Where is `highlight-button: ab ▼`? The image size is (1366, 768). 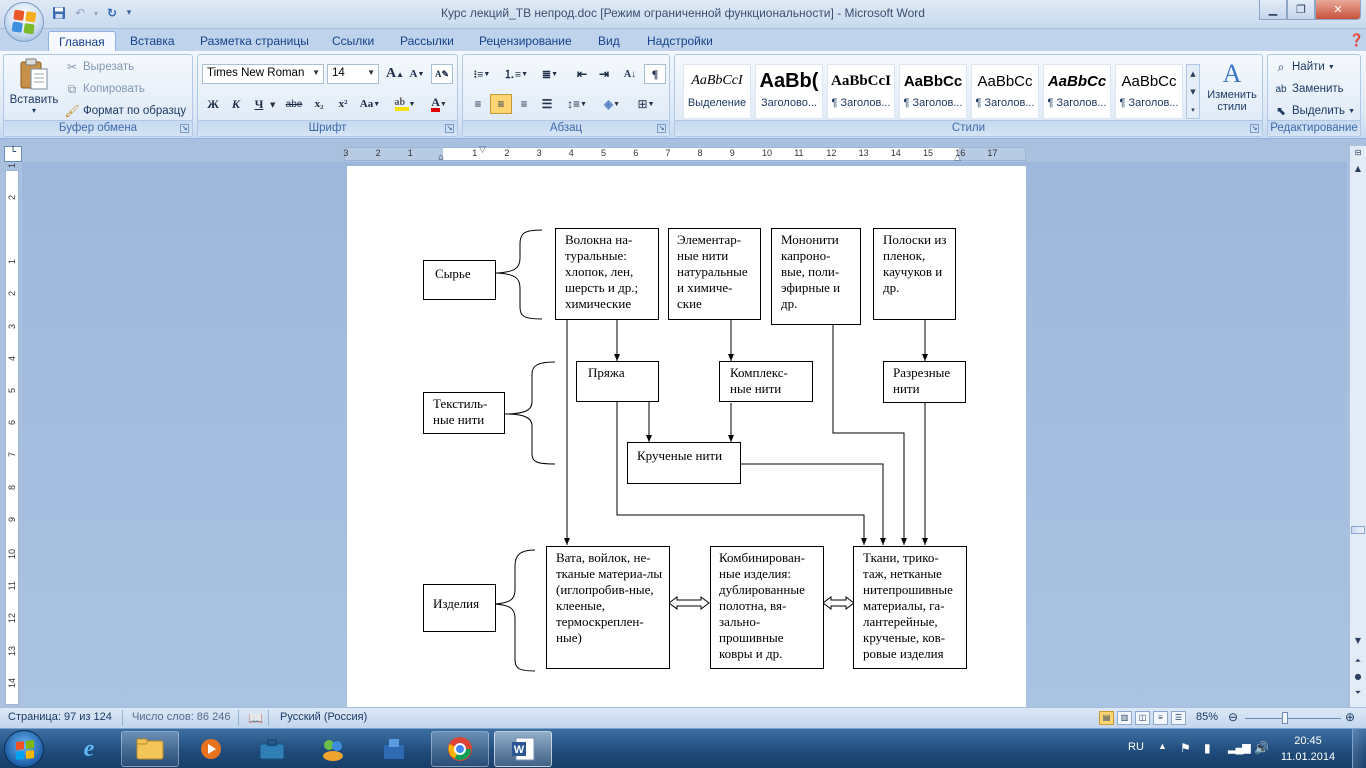
highlight-button: ab ▼ is located at coordinates (405, 104).